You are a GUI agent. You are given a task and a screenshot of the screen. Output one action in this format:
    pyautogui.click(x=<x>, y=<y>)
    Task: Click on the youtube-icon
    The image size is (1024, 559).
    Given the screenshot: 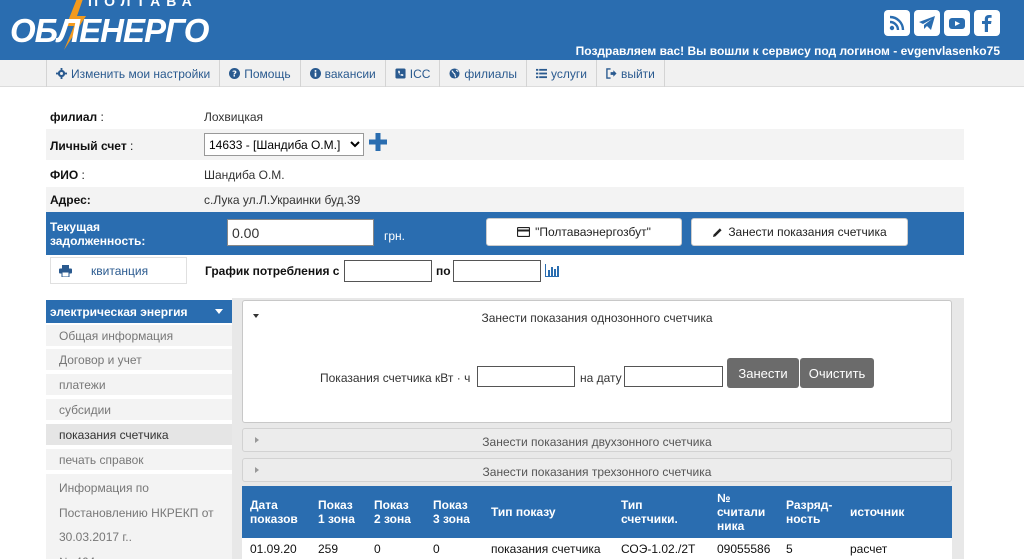 What is the action you would take?
    pyautogui.click(x=957, y=23)
    